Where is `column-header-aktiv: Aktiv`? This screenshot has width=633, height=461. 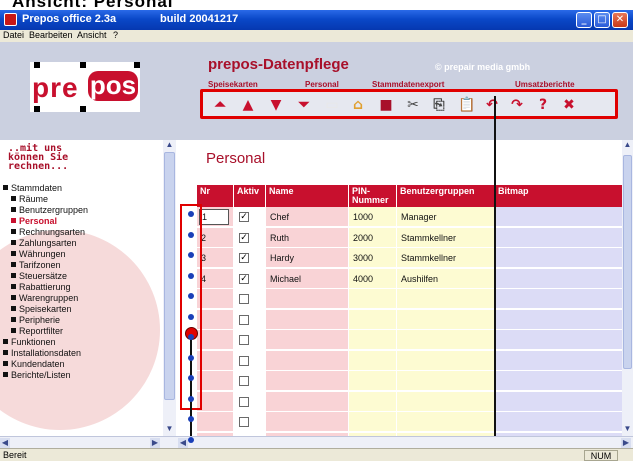
column-header-aktiv: Aktiv is located at coordinates (250, 196).